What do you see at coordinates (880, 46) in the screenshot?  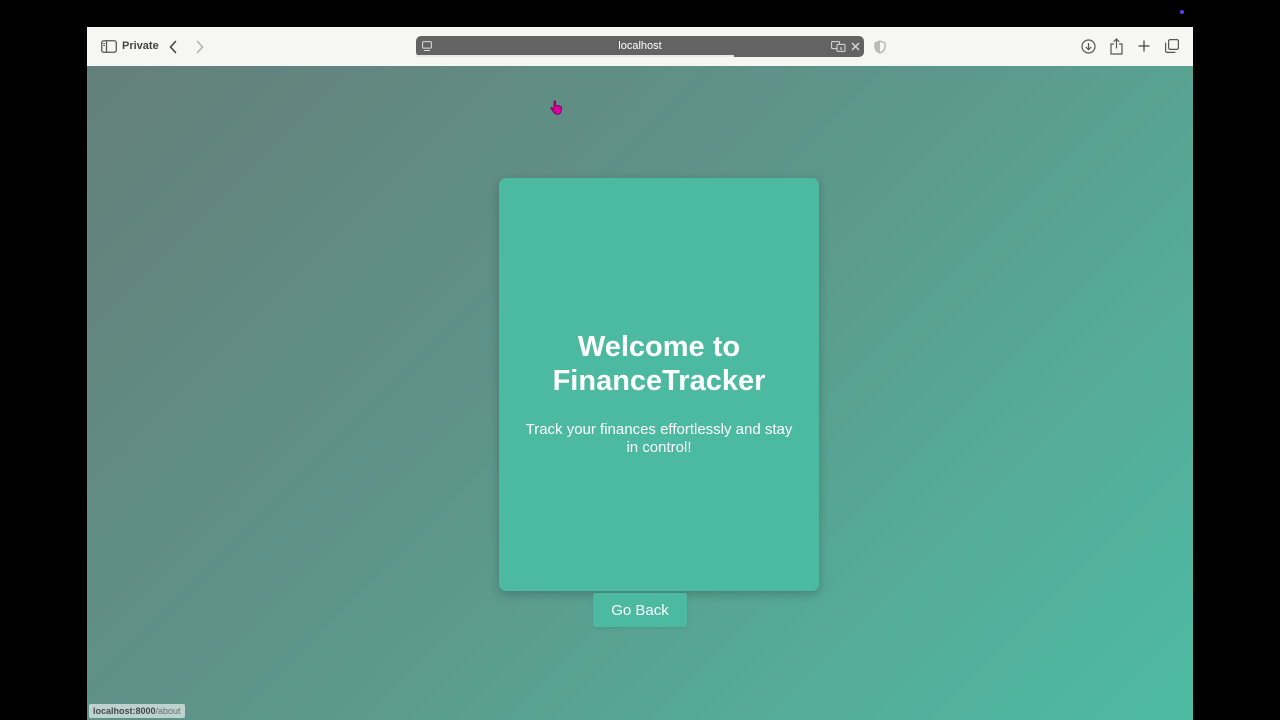 I see `shield-icon` at bounding box center [880, 46].